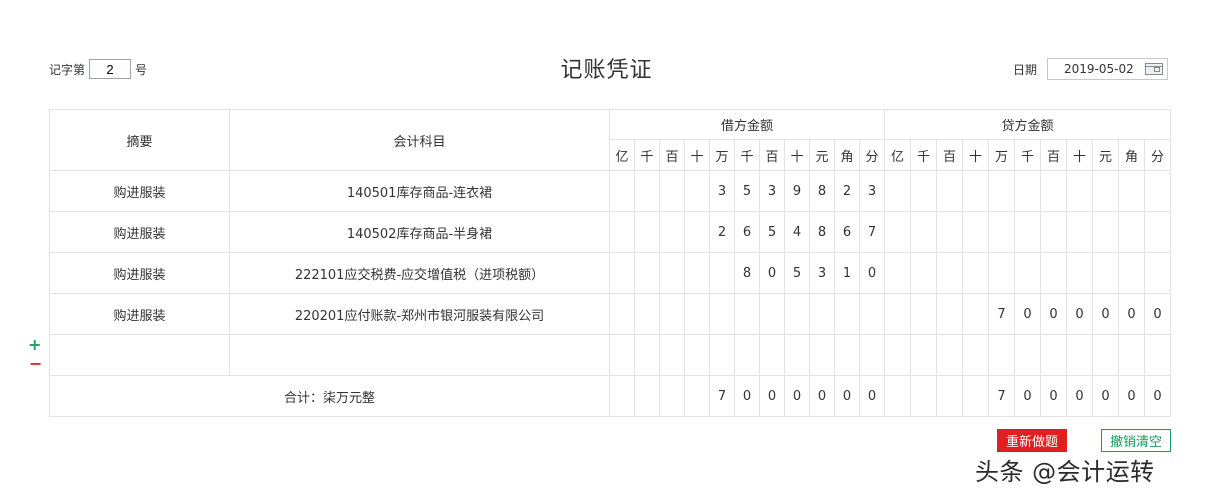  What do you see at coordinates (1001, 314) in the screenshot?
I see `credit-digit-cell: 7` at bounding box center [1001, 314].